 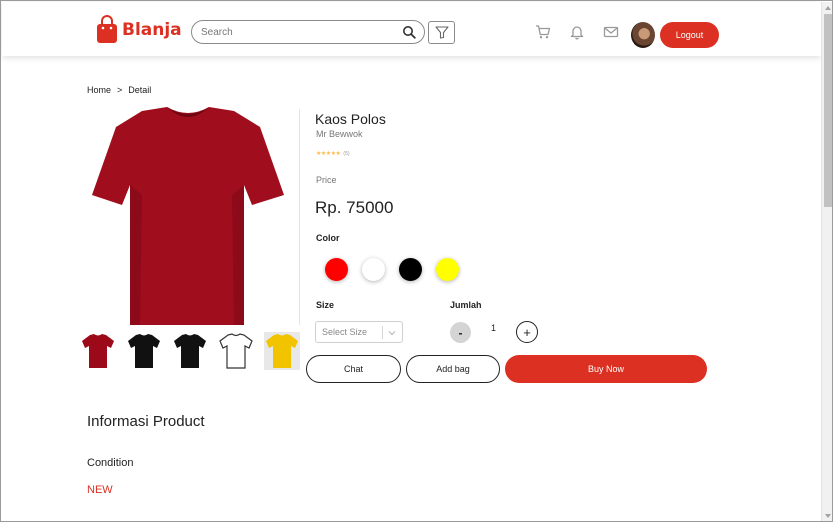 What do you see at coordinates (152, 29) in the screenshot?
I see `brand-name: Blanja` at bounding box center [152, 29].